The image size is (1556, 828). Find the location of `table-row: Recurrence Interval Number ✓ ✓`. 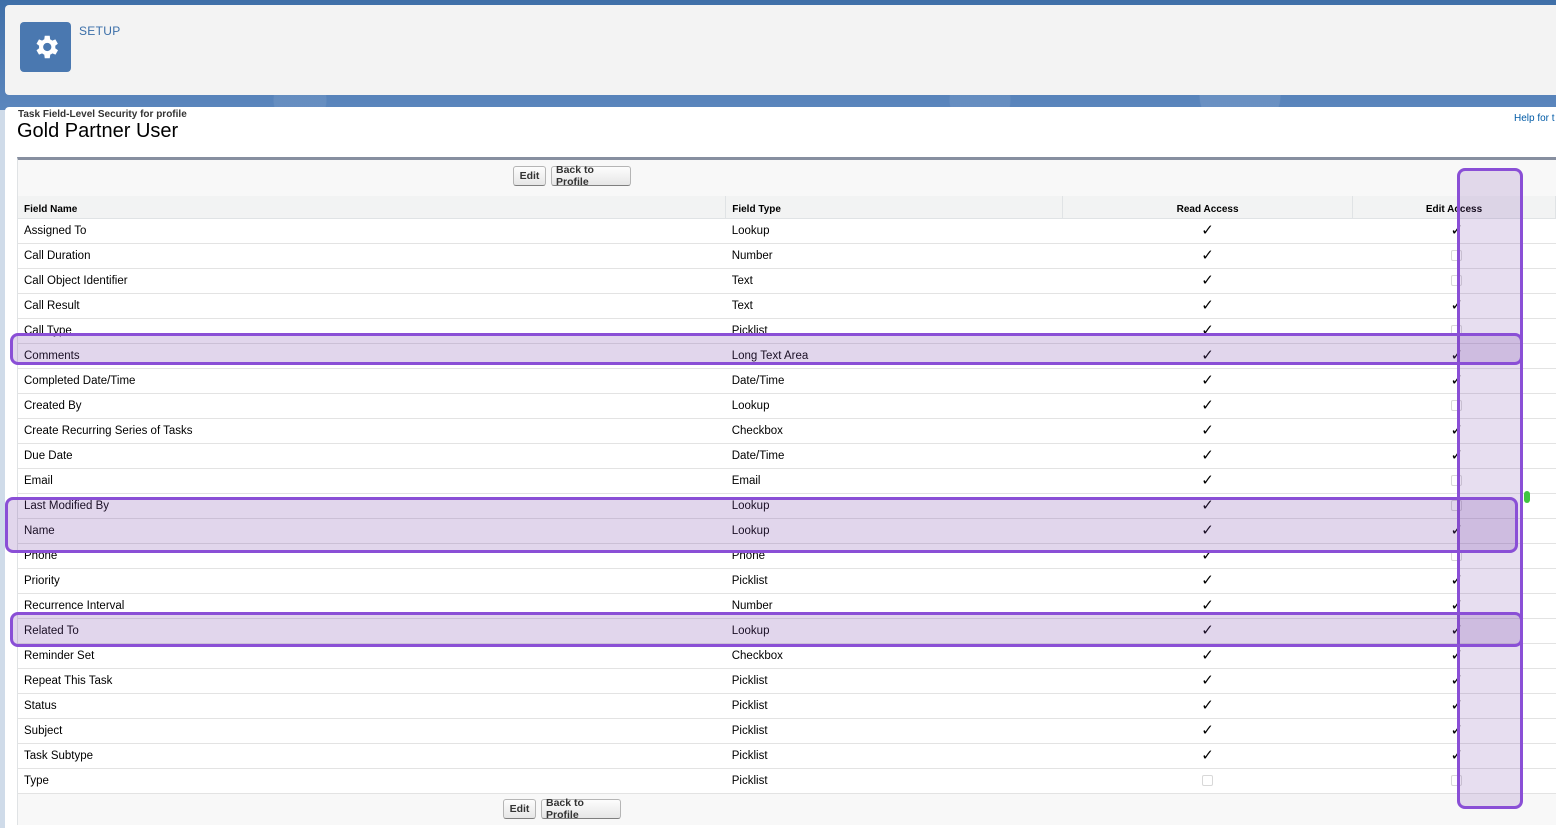

table-row: Recurrence Interval Number ✓ ✓ is located at coordinates (787, 606).